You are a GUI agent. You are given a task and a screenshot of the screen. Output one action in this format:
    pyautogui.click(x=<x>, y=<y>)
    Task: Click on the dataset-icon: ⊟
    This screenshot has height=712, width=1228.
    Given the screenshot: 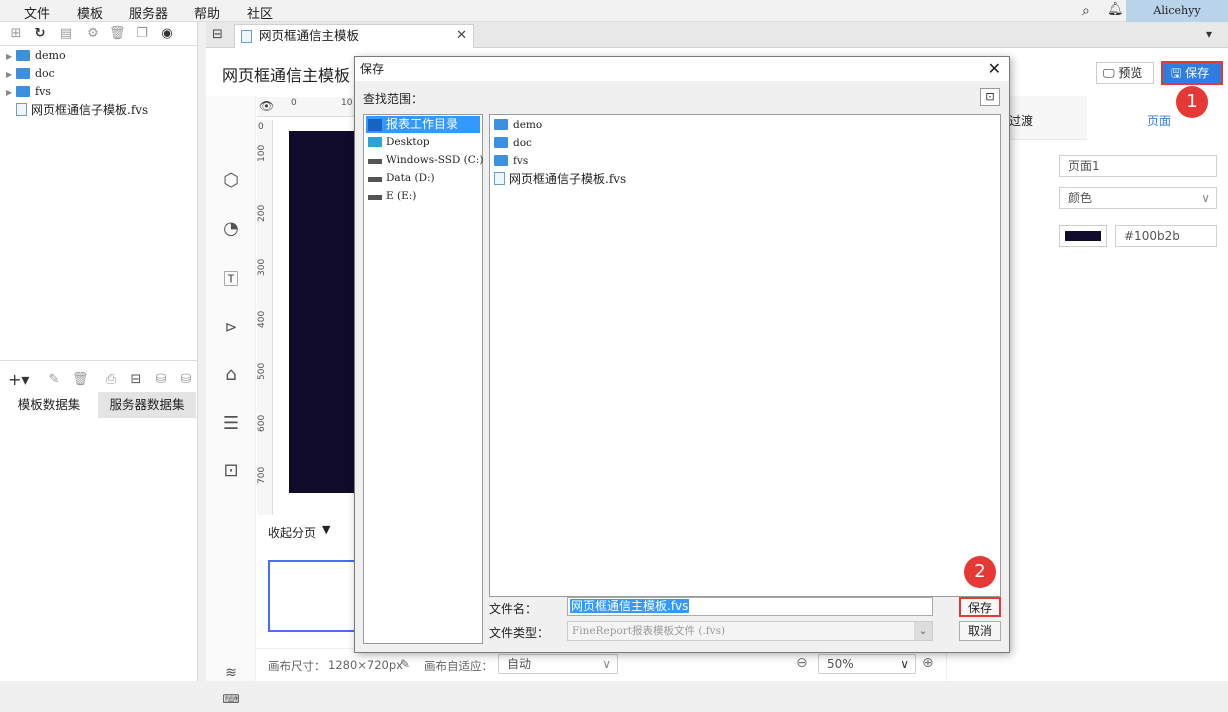 What is the action you would take?
    pyautogui.click(x=136, y=380)
    